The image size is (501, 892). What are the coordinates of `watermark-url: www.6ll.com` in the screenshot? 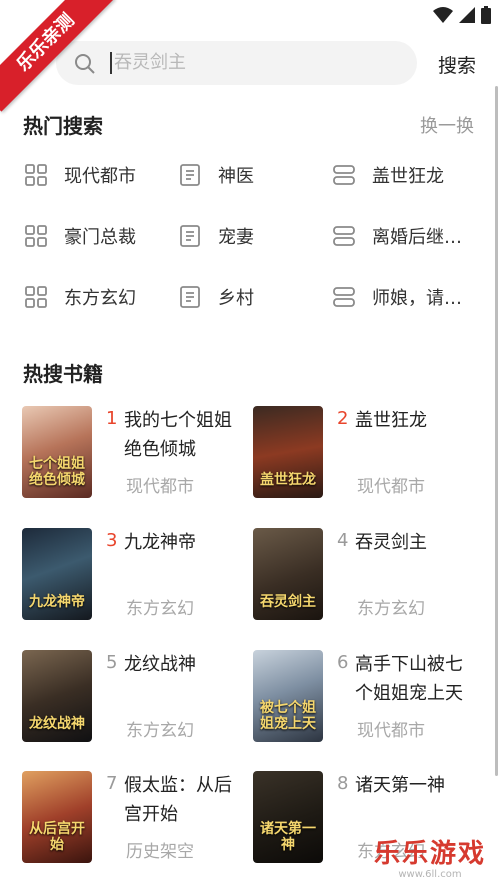 It's located at (430, 874).